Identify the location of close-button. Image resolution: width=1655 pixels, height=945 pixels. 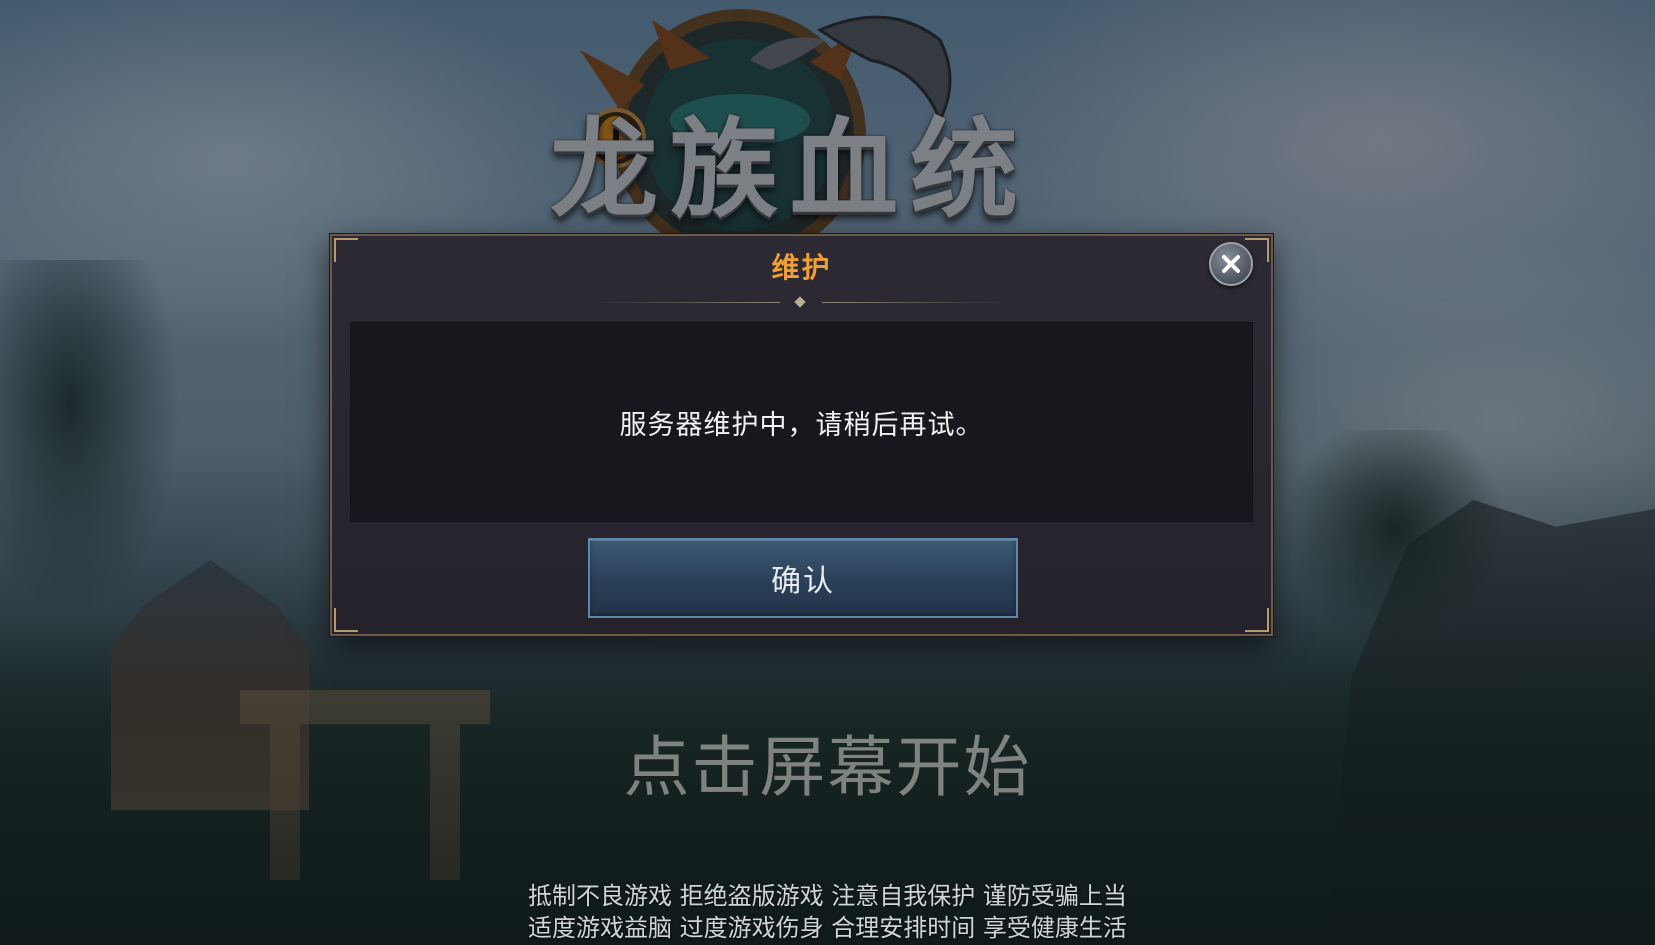
(1231, 264).